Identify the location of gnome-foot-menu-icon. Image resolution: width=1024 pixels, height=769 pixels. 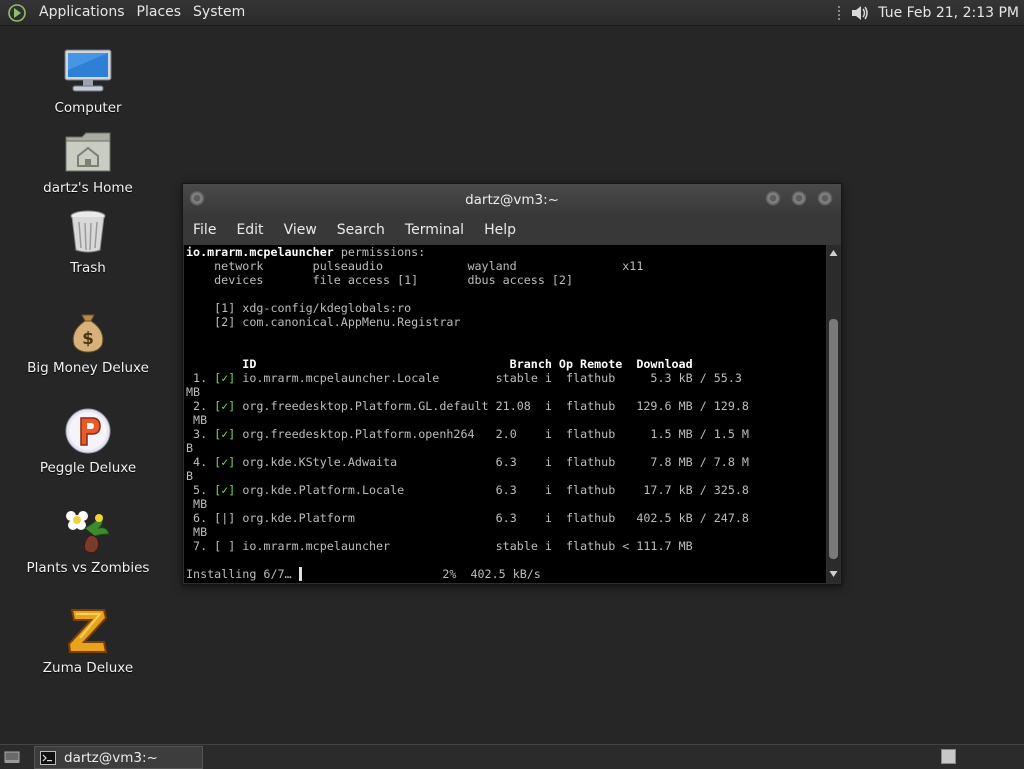
(17, 13).